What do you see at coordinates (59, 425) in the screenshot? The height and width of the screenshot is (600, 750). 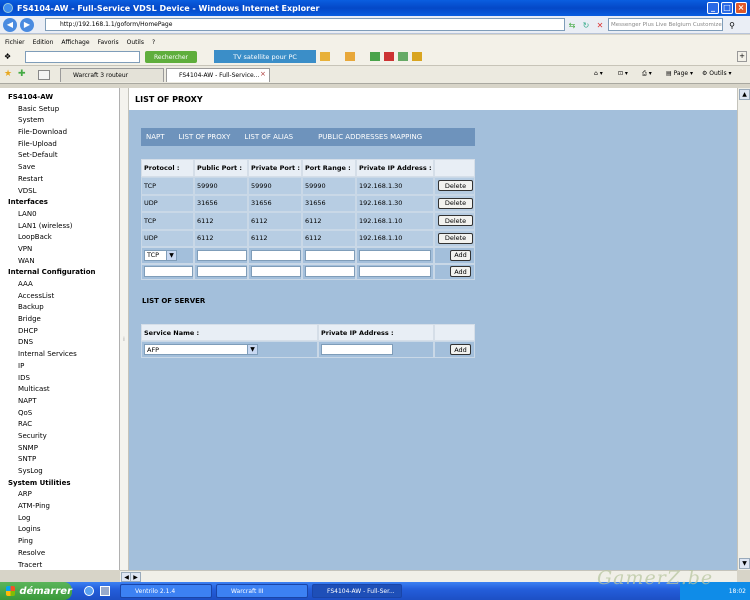 I see `sidebar-item-rac: RAC` at bounding box center [59, 425].